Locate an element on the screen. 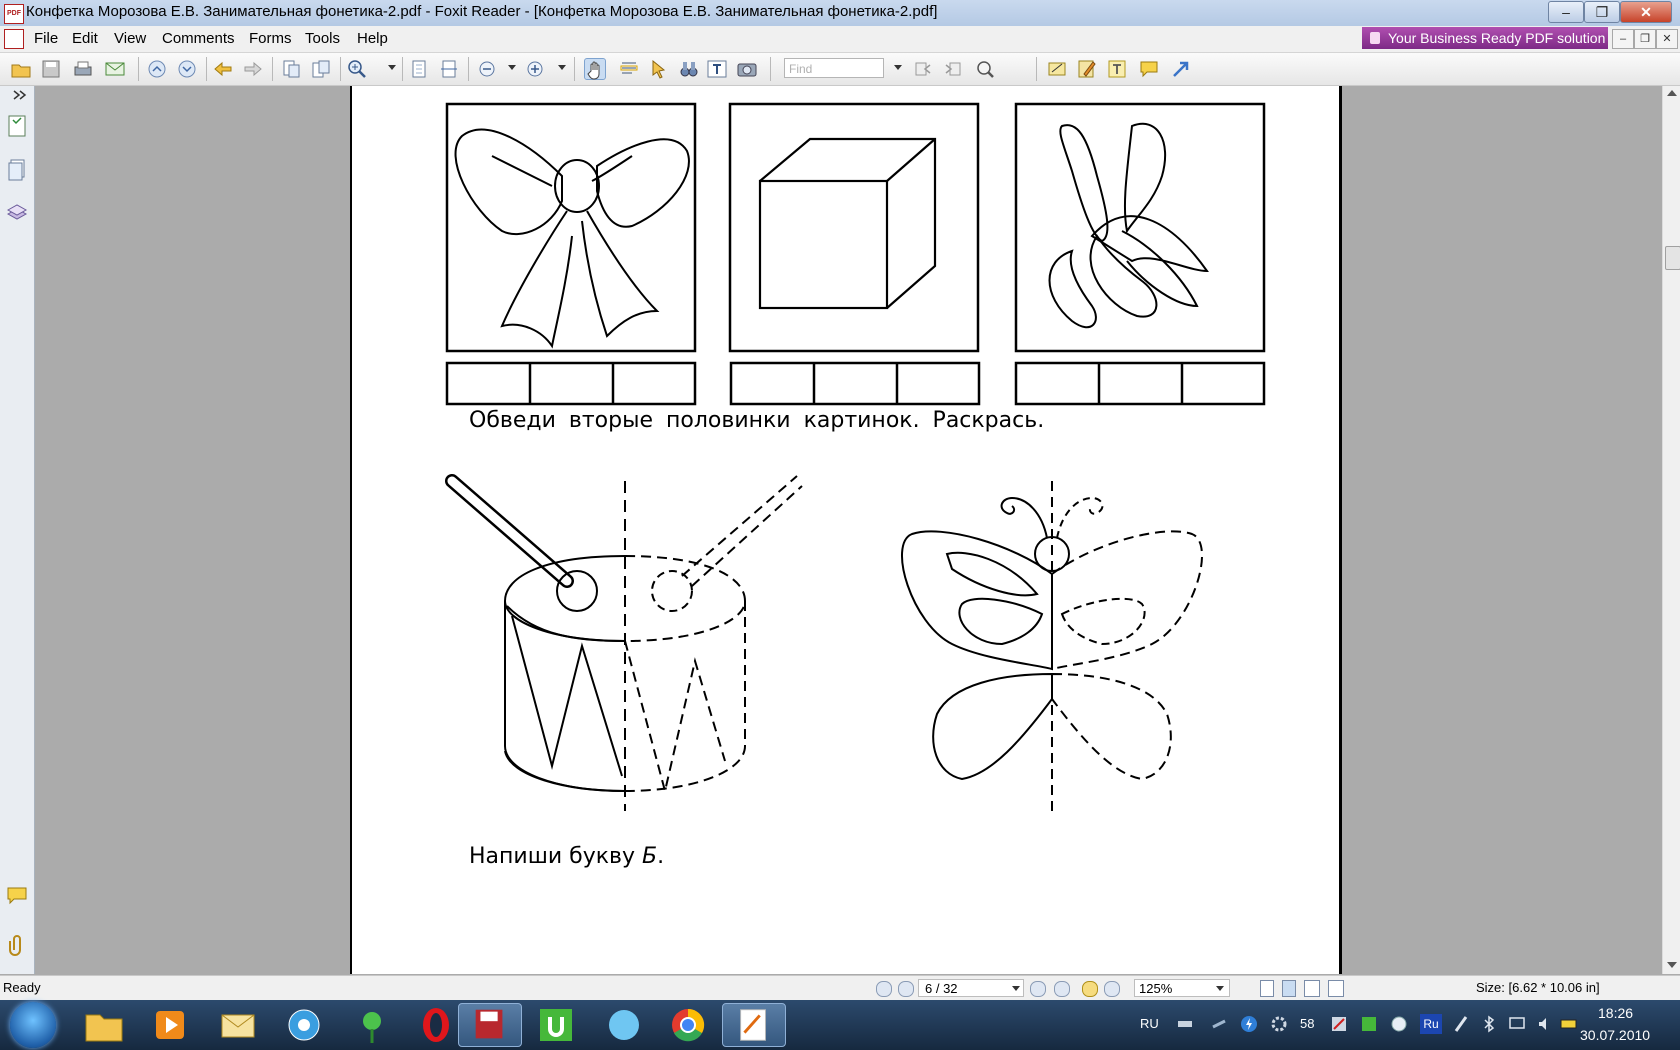 The image size is (1680, 1050). insert-pages-icon is located at coordinates (321, 69).